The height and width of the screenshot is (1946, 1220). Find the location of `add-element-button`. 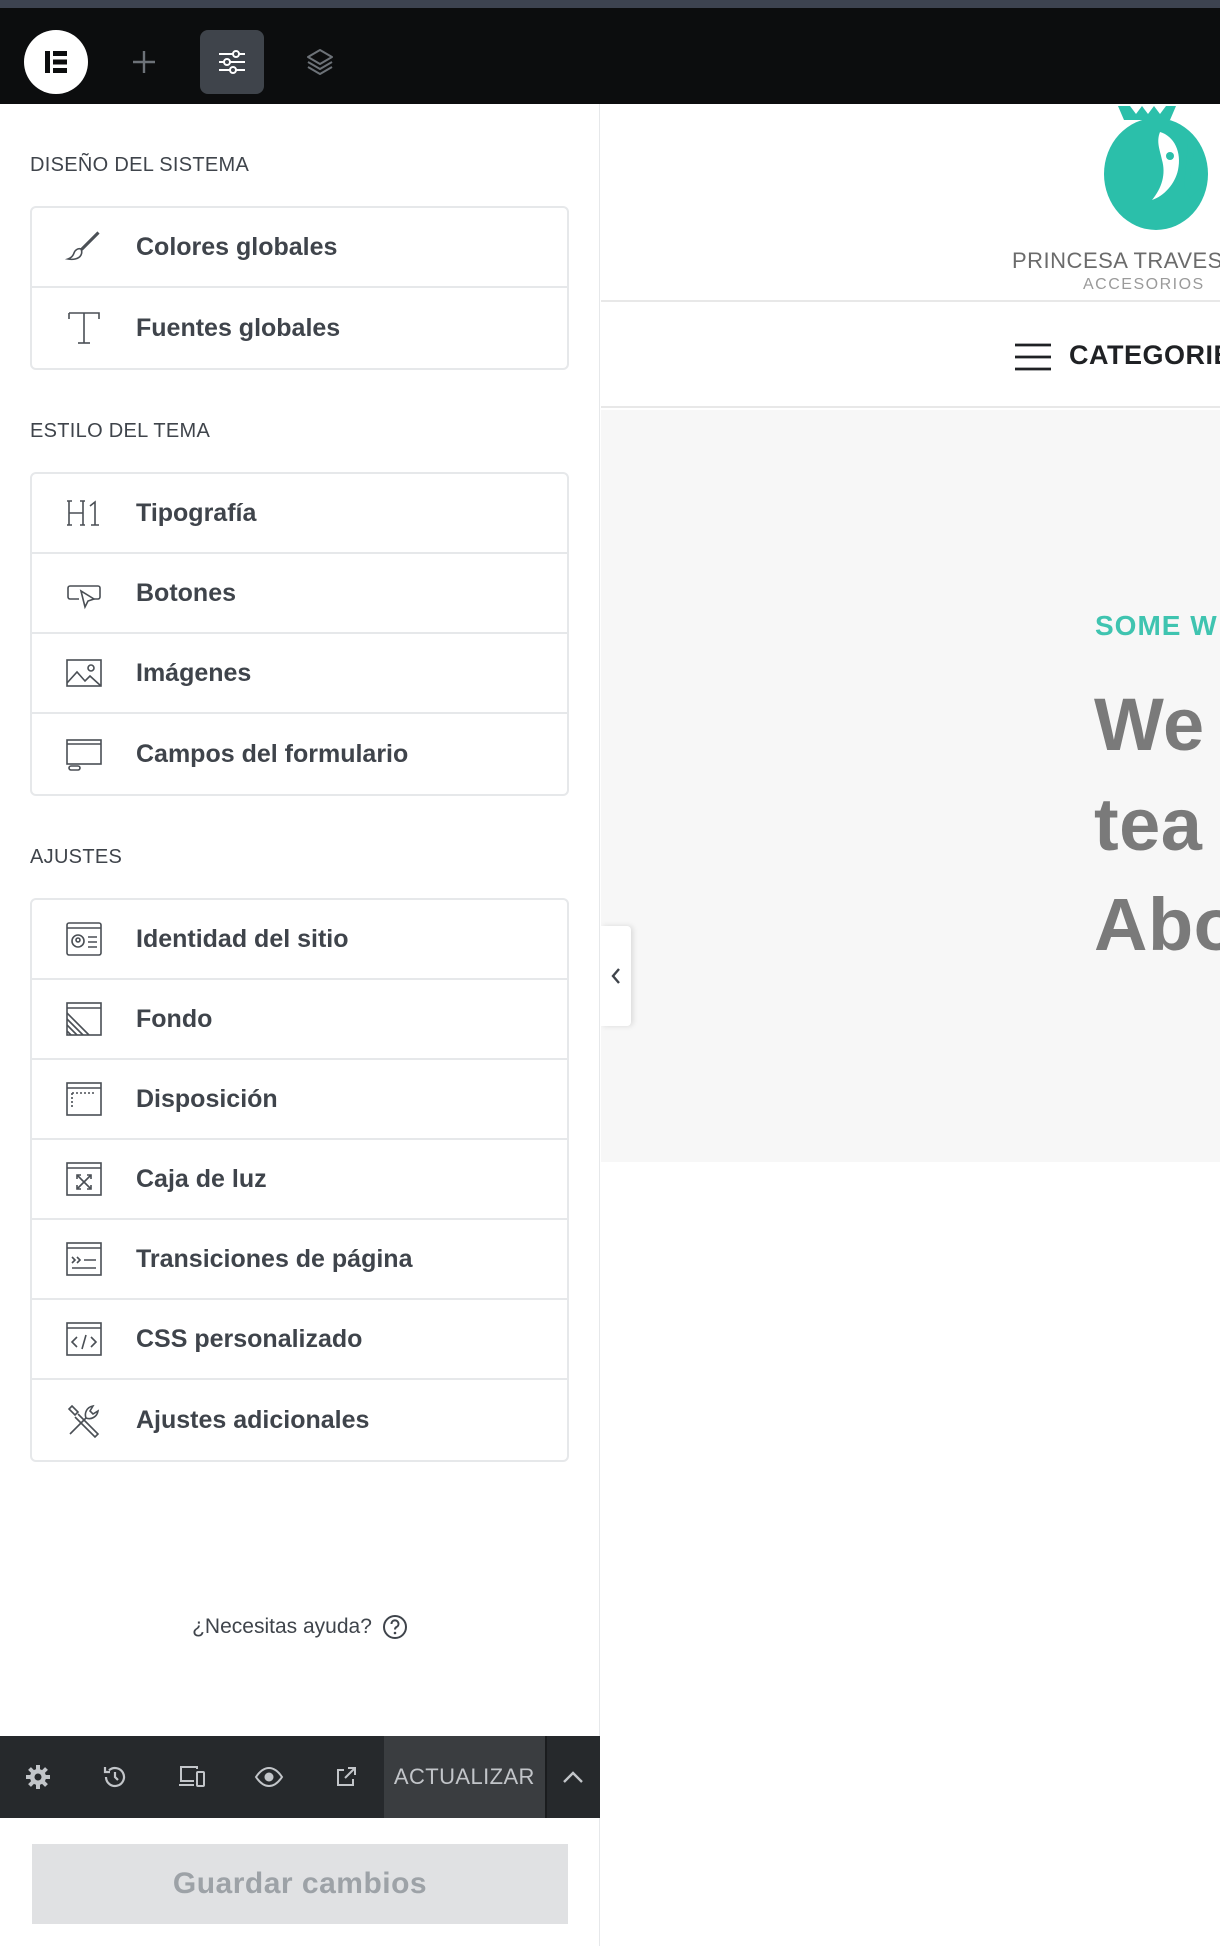

add-element-button is located at coordinates (144, 62).